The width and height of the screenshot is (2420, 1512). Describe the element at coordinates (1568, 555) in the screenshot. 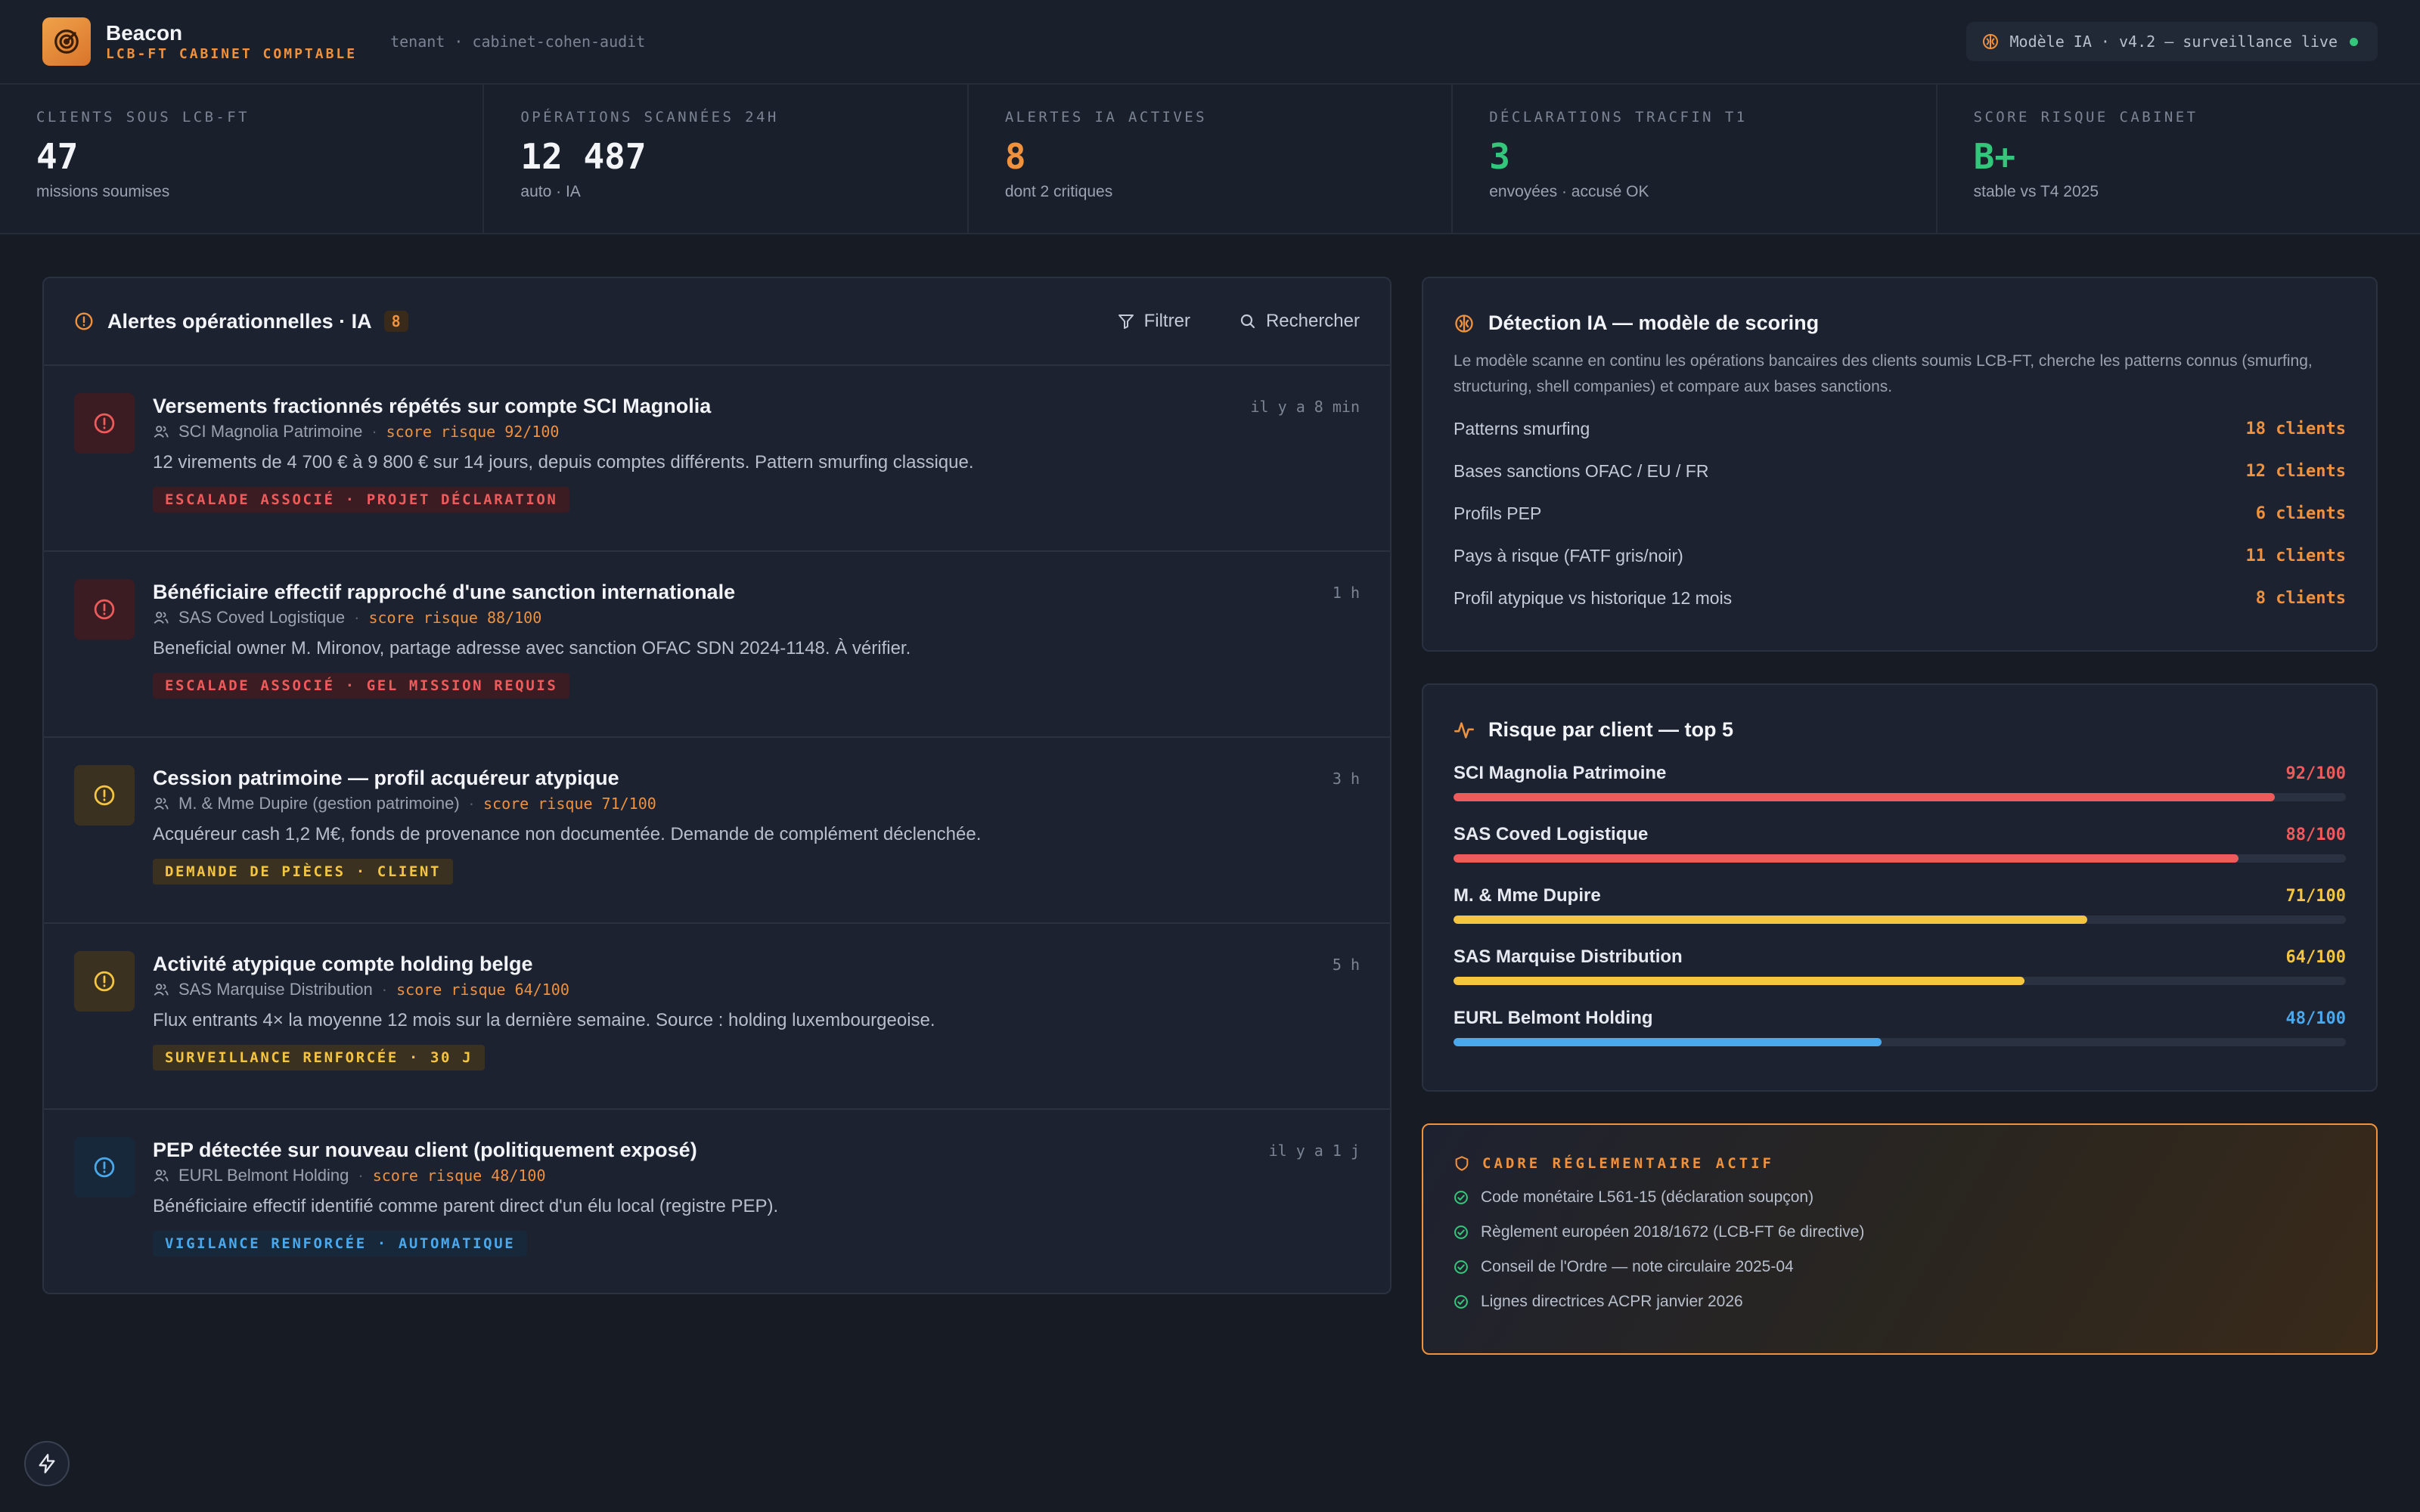

I see `detection-label: Pays à risque (FATF gris/noir)` at that location.